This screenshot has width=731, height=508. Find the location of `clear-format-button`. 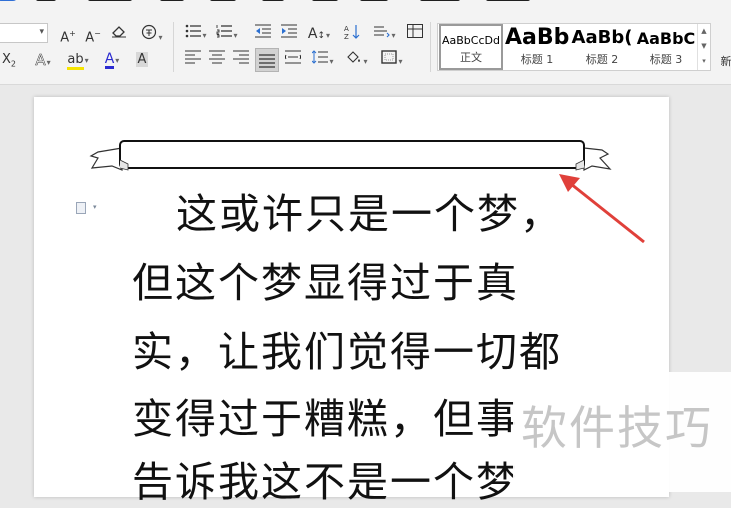

clear-format-button is located at coordinates (119, 34).